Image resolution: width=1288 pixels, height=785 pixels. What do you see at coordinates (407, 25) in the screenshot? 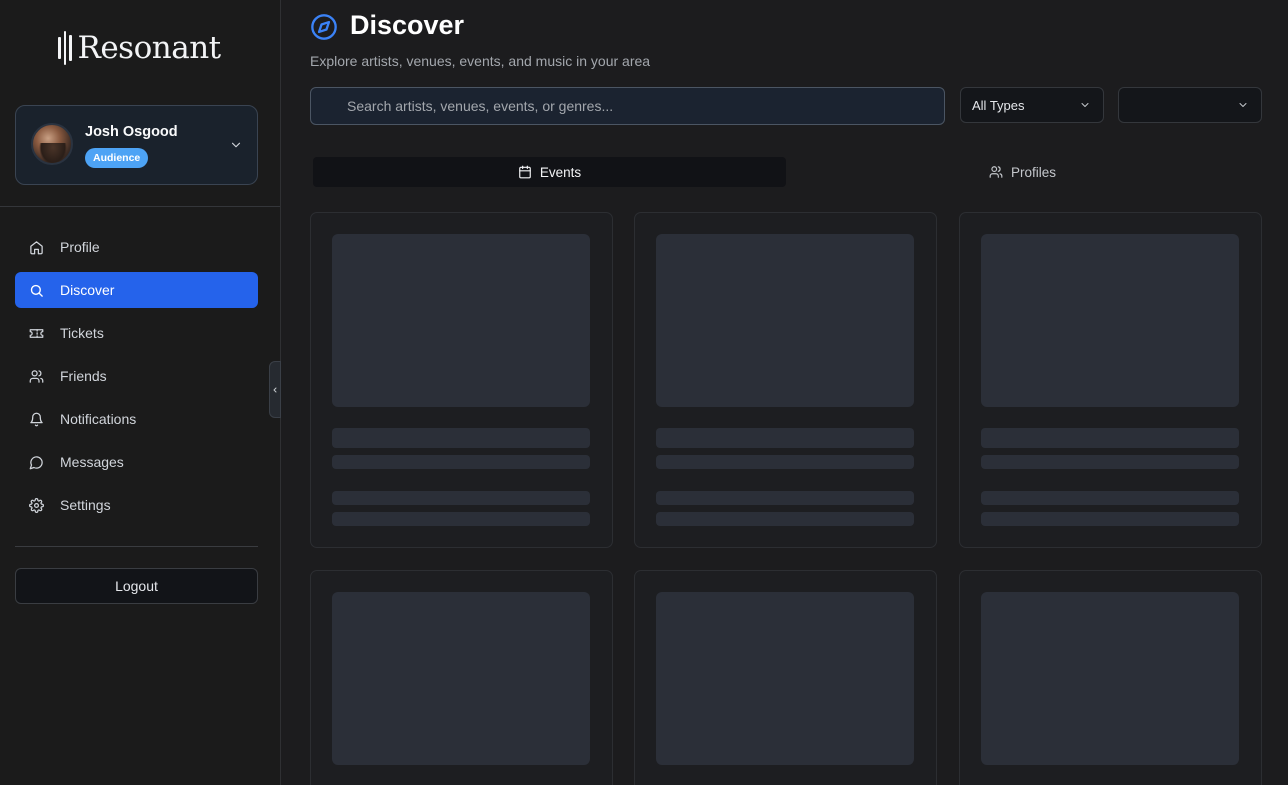
I see `page-title: Discover` at bounding box center [407, 25].